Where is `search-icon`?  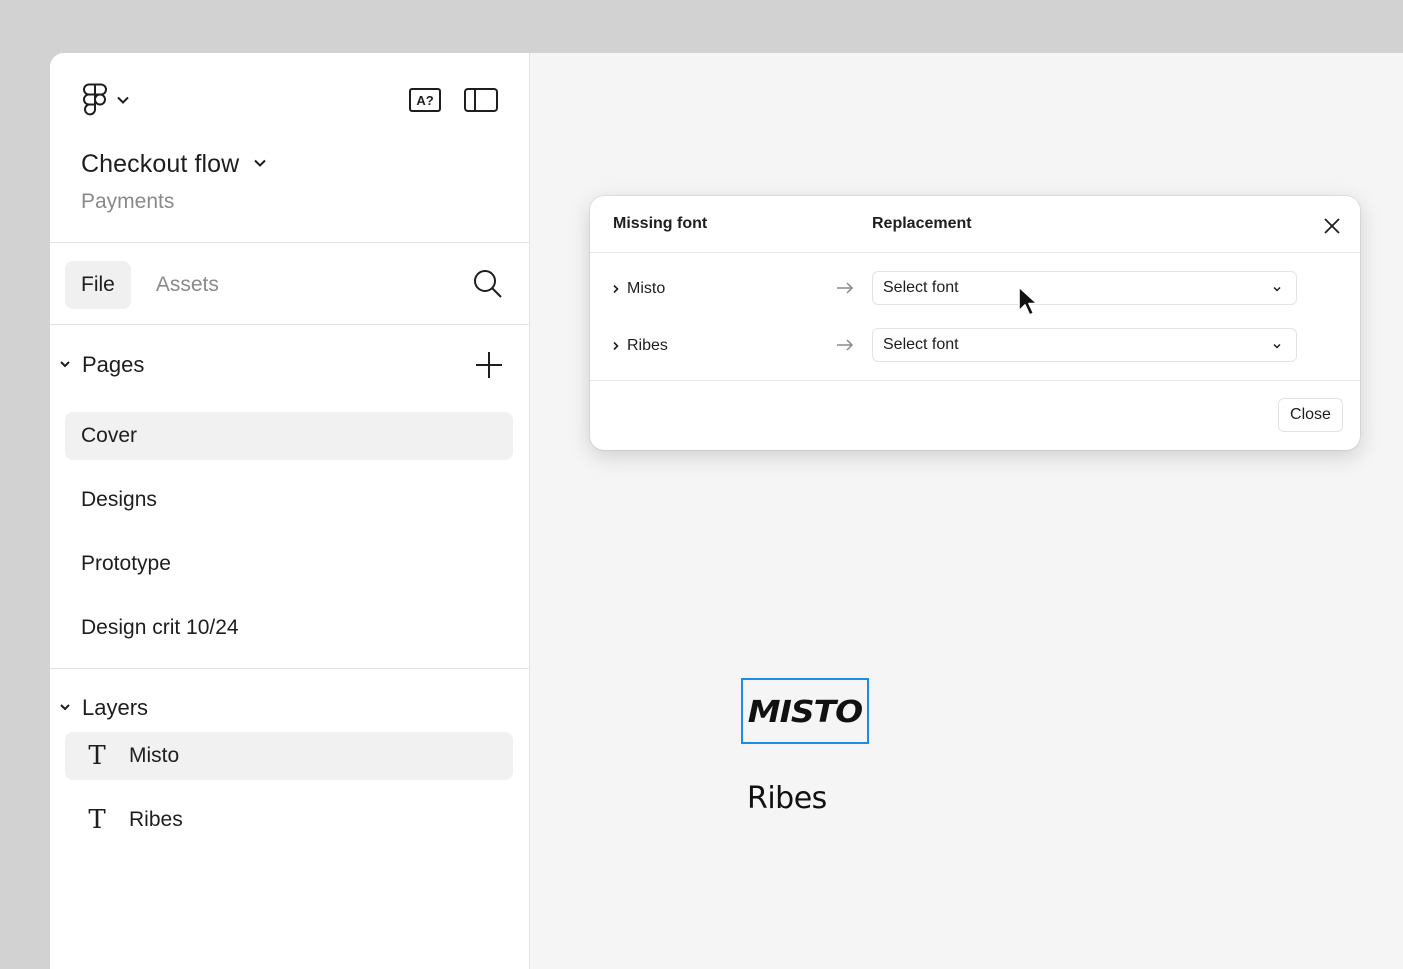 search-icon is located at coordinates (488, 284).